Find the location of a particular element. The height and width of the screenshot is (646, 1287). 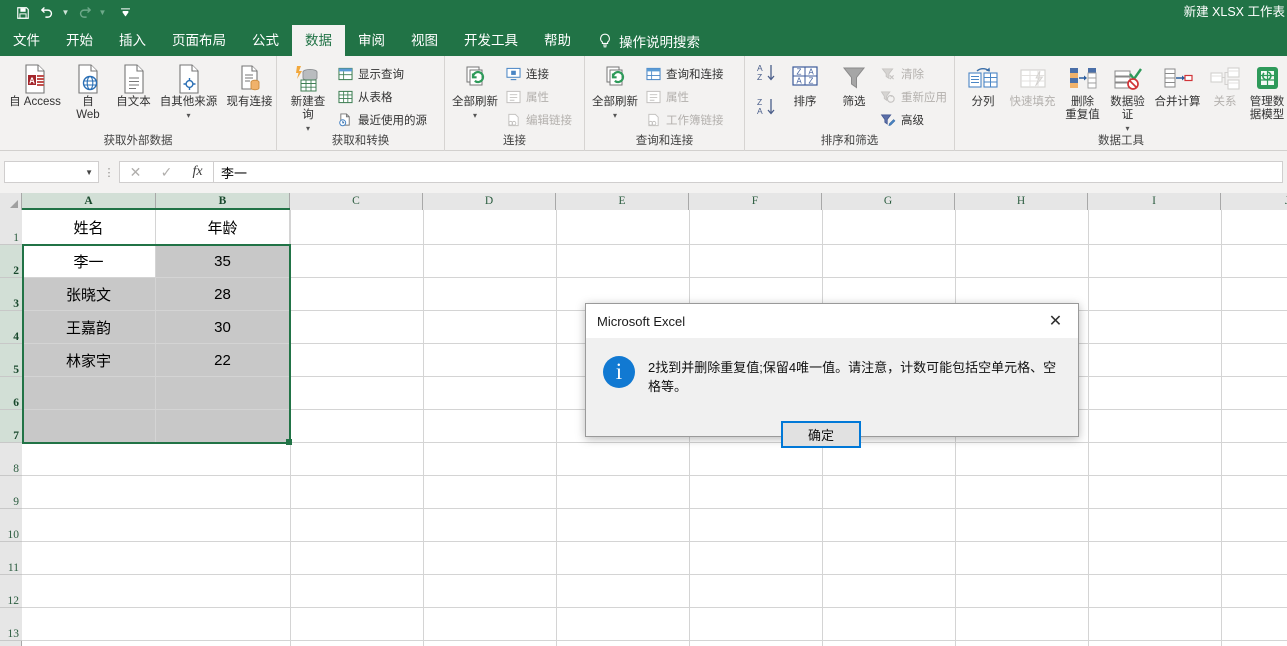

cell-a3: 张晓文 is located at coordinates (89, 294).